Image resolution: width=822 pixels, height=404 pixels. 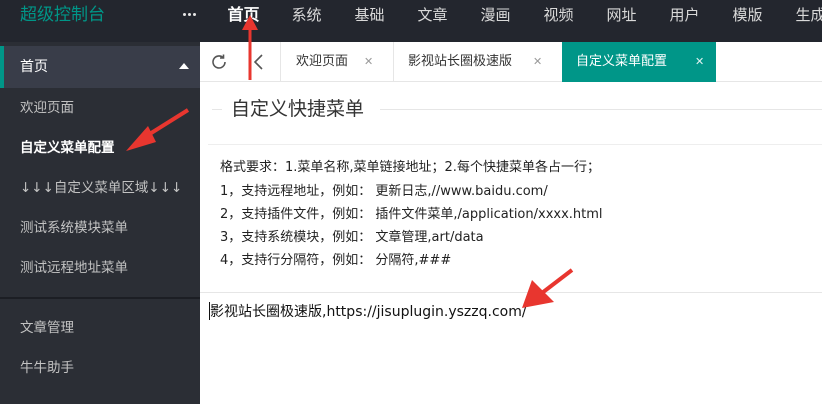 What do you see at coordinates (369, 15) in the screenshot?
I see `nav-item-basic: 基础` at bounding box center [369, 15].